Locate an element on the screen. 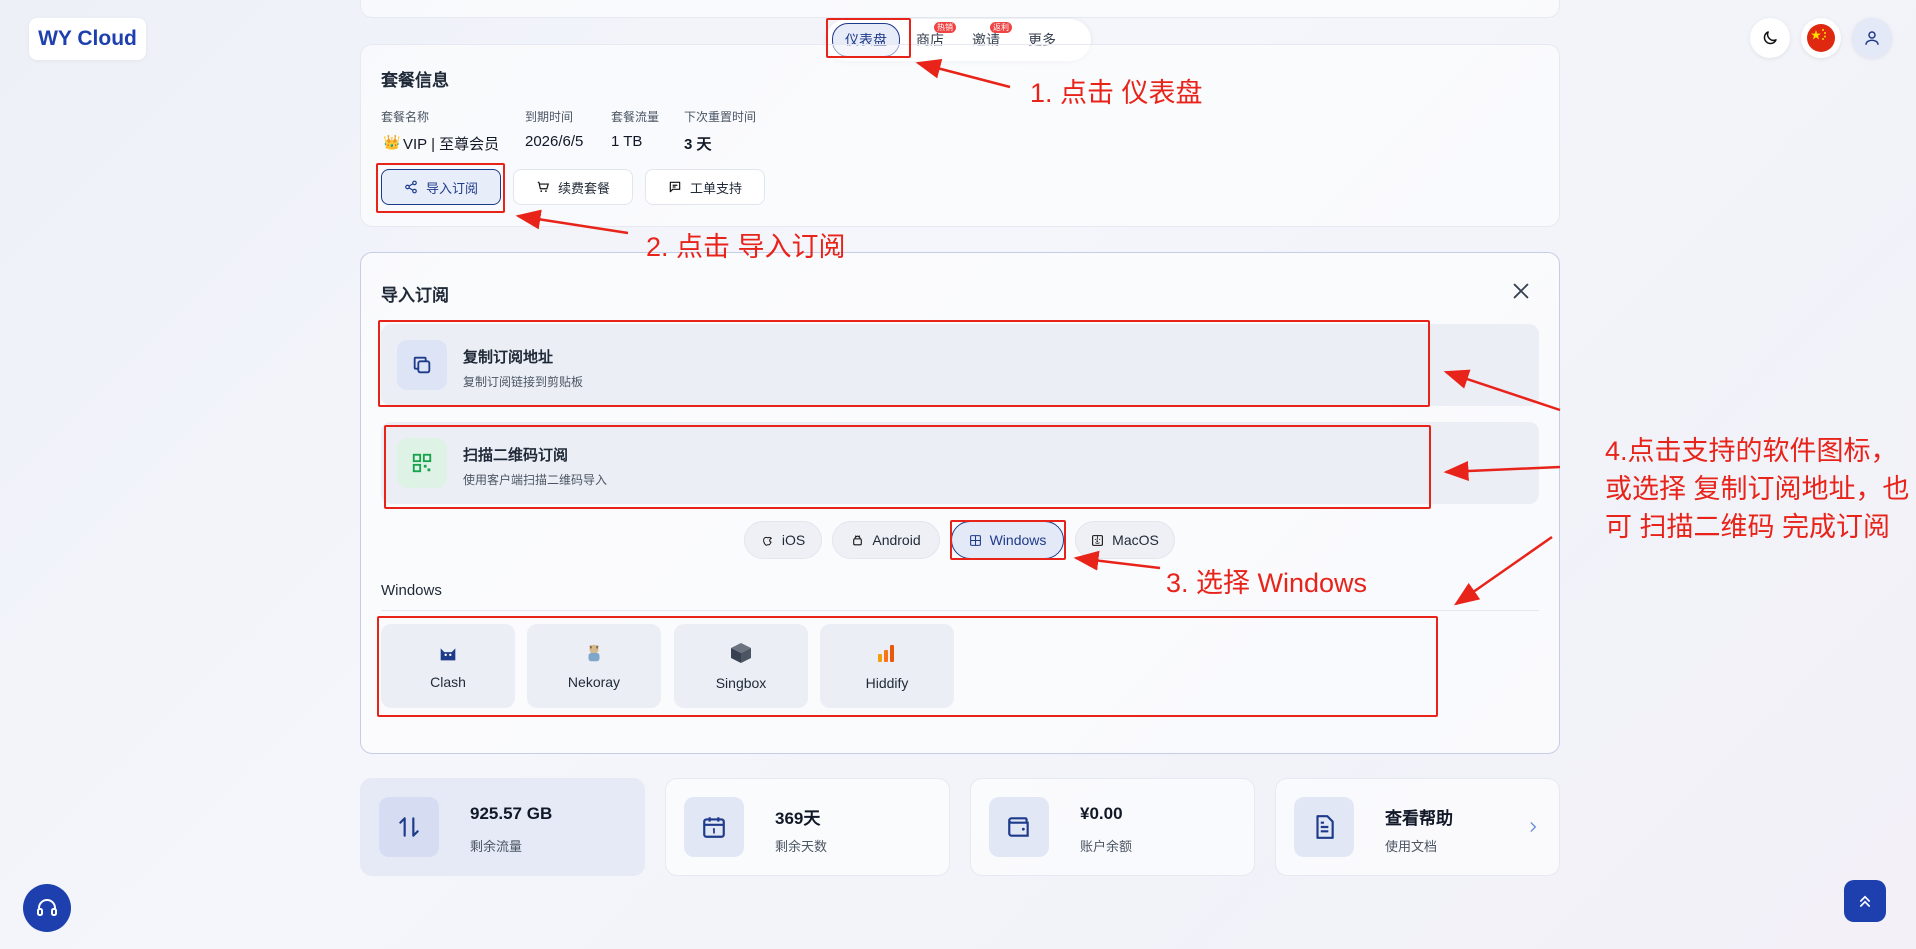 The height and width of the screenshot is (949, 1916). arrow-step4-copy is located at coordinates (1502, 390).